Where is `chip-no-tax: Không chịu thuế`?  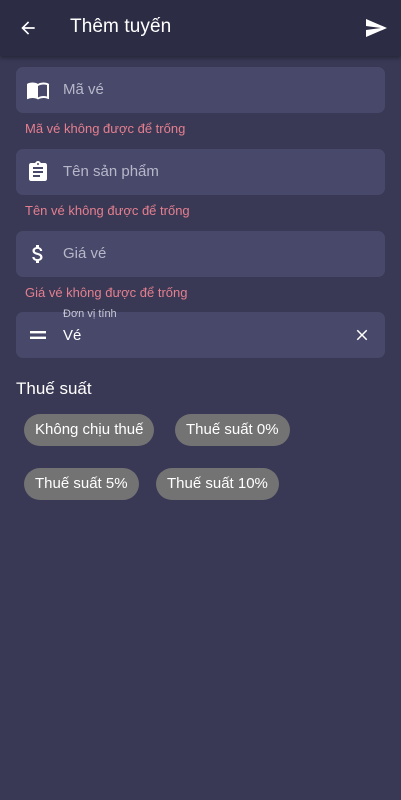 chip-no-tax: Không chịu thuế is located at coordinates (89, 430).